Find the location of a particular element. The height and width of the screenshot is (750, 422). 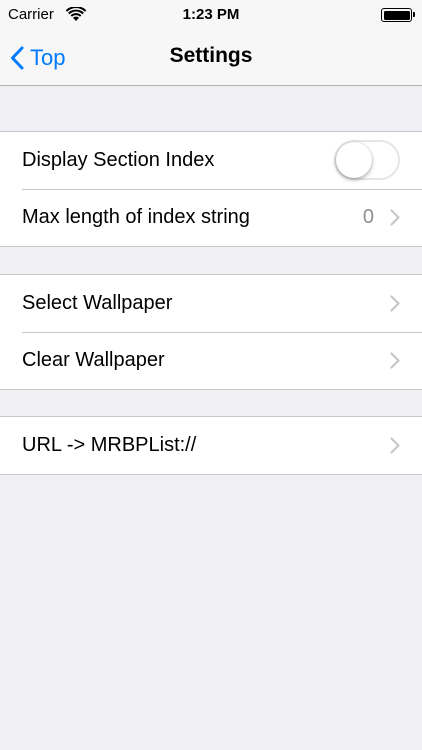

row-detail-value: 0 is located at coordinates (368, 217).